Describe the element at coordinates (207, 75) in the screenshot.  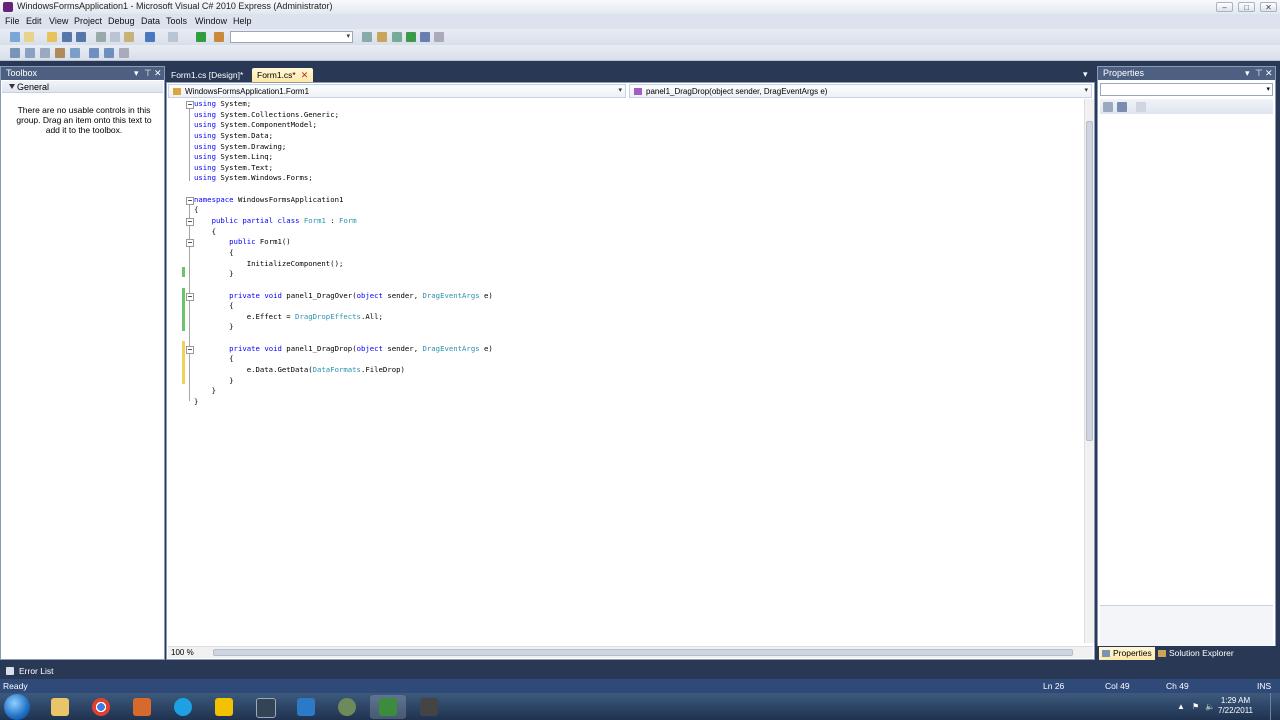
I see `tab-form1-design: Form1.cs [Design]*` at that location.